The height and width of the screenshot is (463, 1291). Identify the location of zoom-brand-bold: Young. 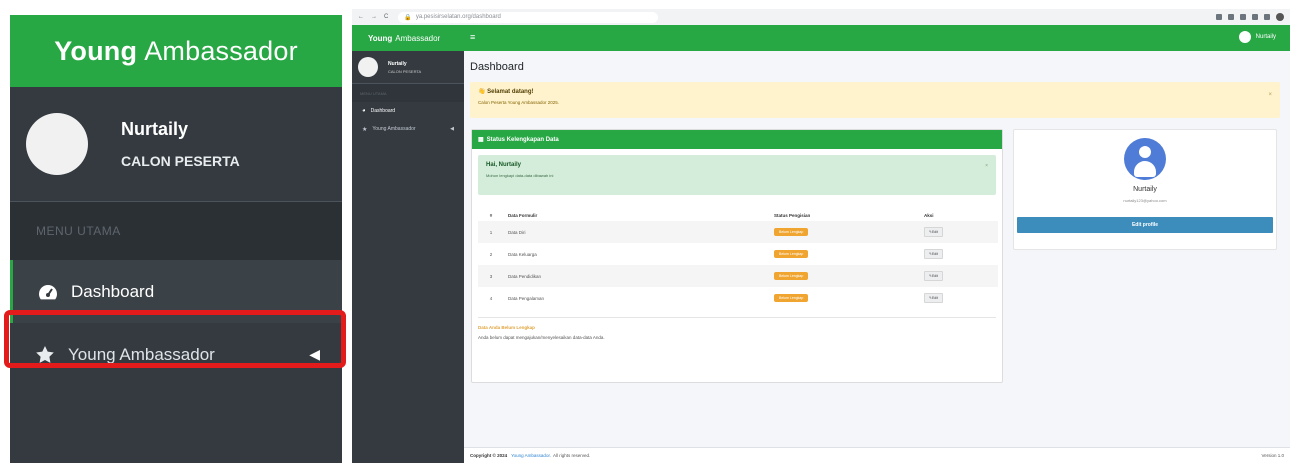
(96, 50).